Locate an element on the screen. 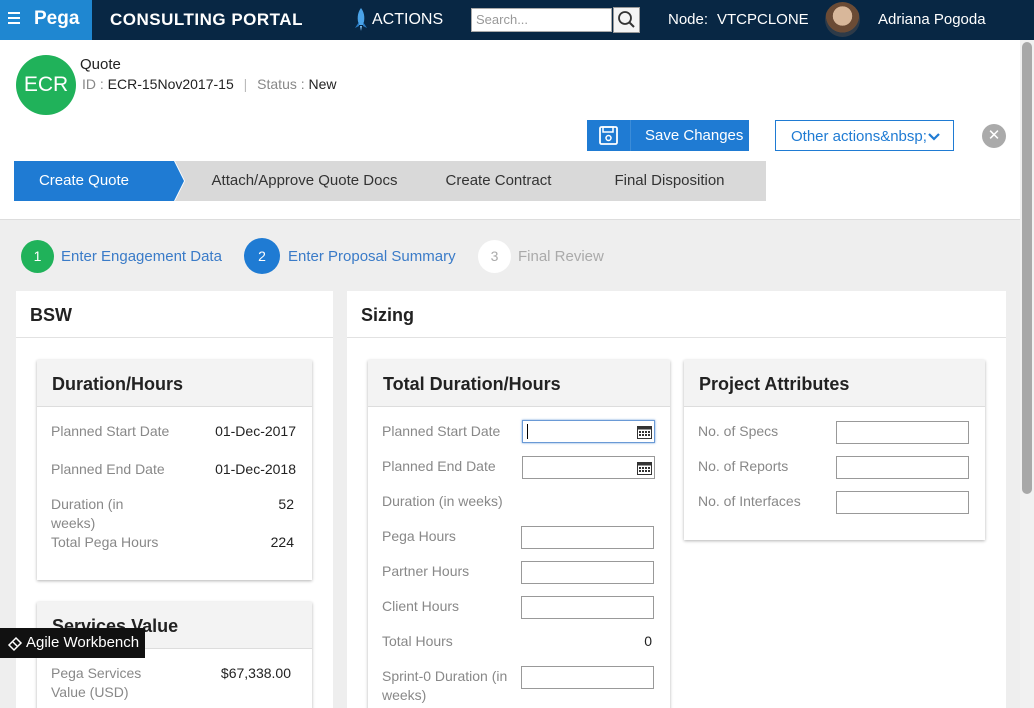 This screenshot has height=708, width=1034. save-changes-button: Save Changes is located at coordinates (668, 135).